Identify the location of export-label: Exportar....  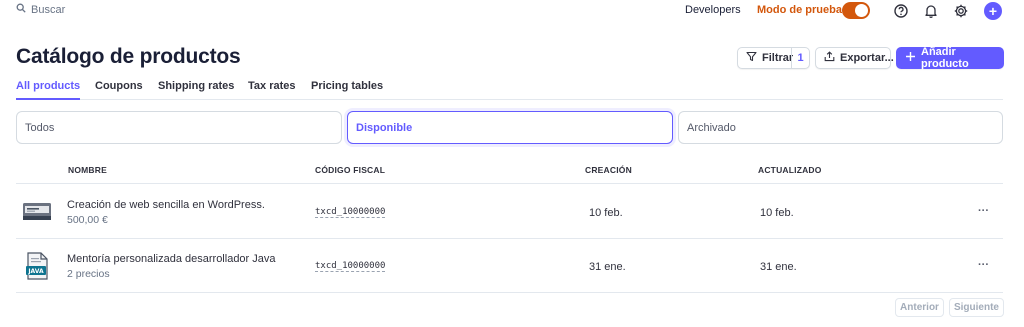
(867, 58).